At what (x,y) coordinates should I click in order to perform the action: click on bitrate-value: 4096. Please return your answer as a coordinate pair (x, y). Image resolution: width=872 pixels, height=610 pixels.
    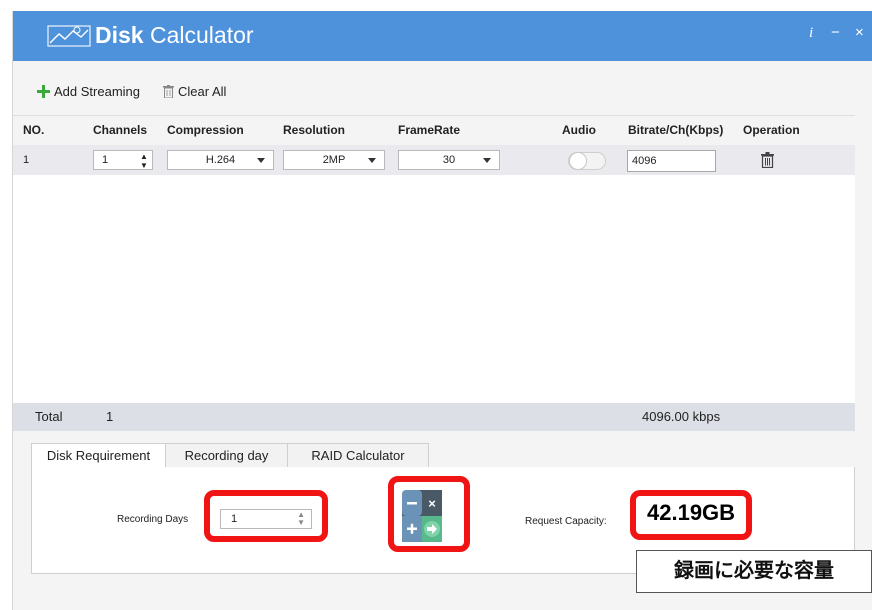
    Looking at the image, I should click on (644, 161).